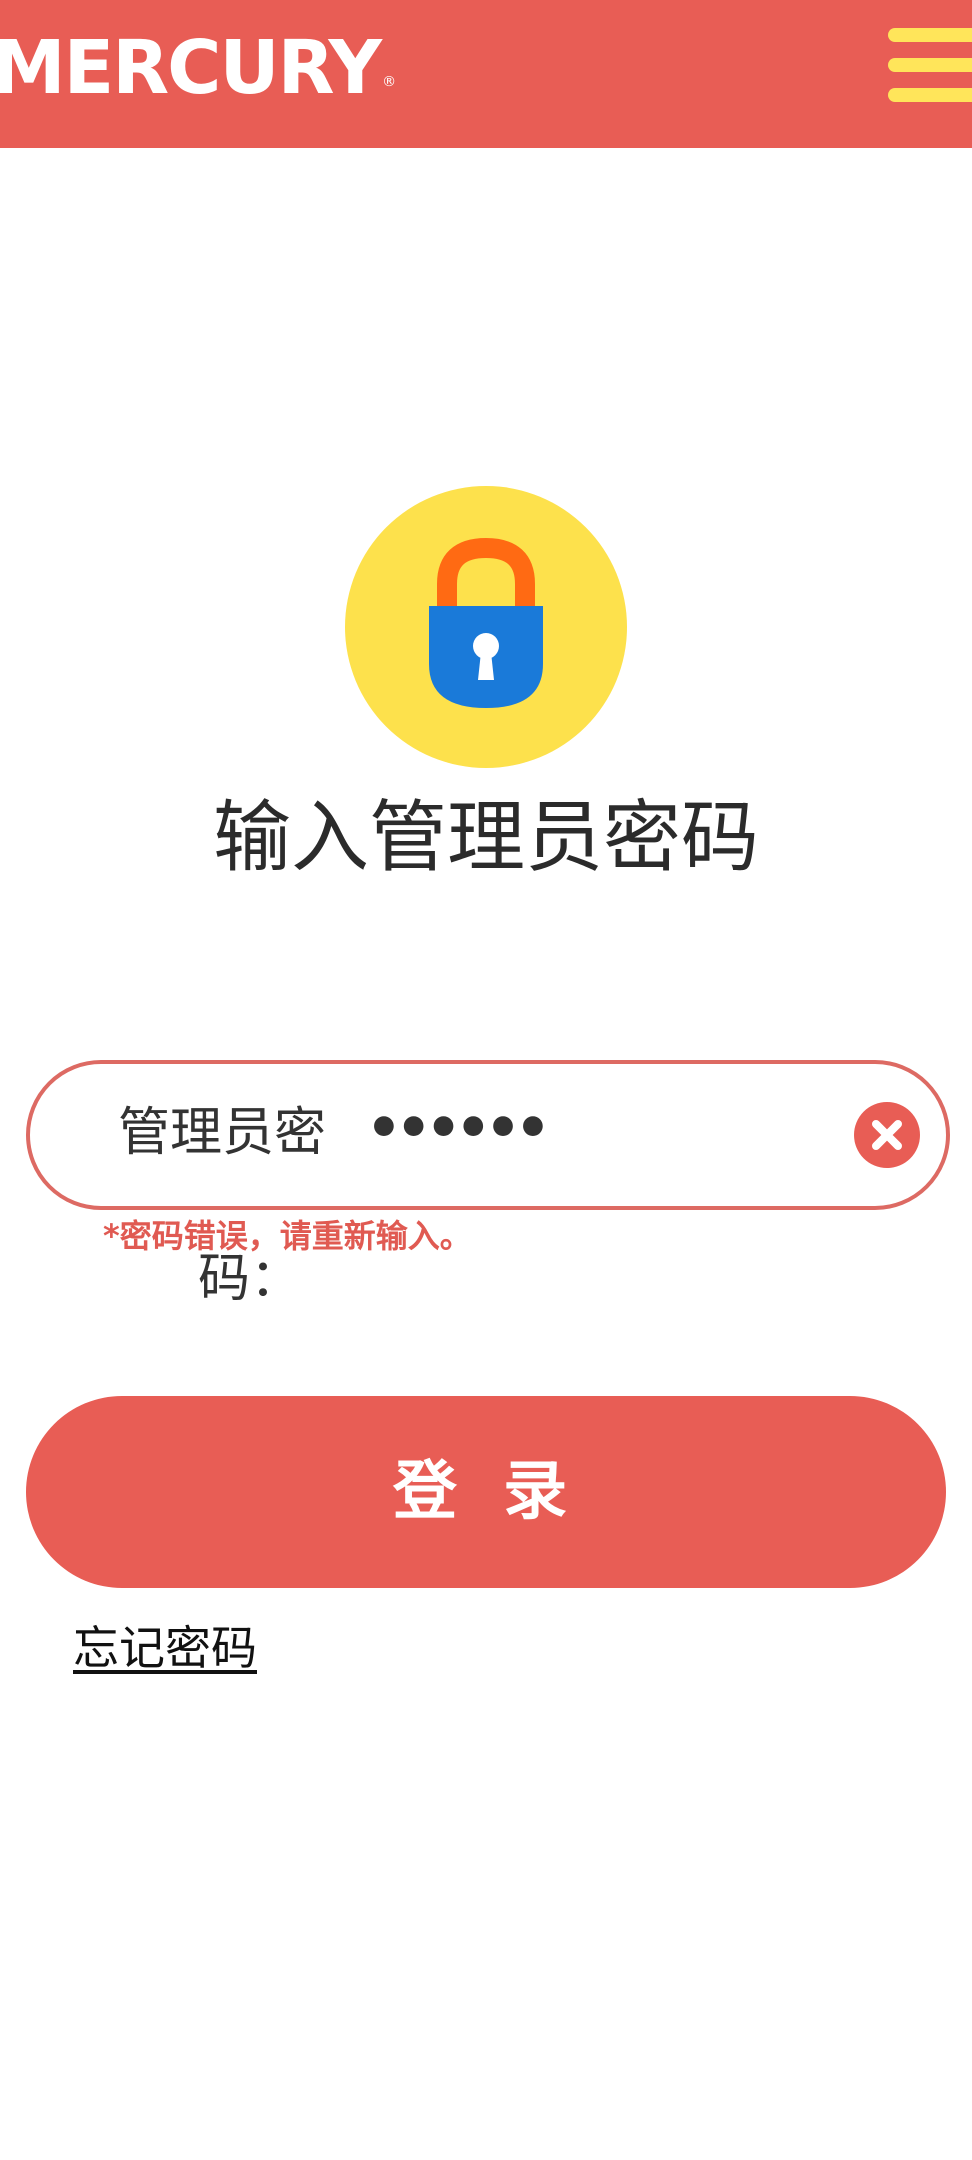 The height and width of the screenshot is (2160, 972). Describe the element at coordinates (486, 1492) in the screenshot. I see `login-button: 登 录` at that location.